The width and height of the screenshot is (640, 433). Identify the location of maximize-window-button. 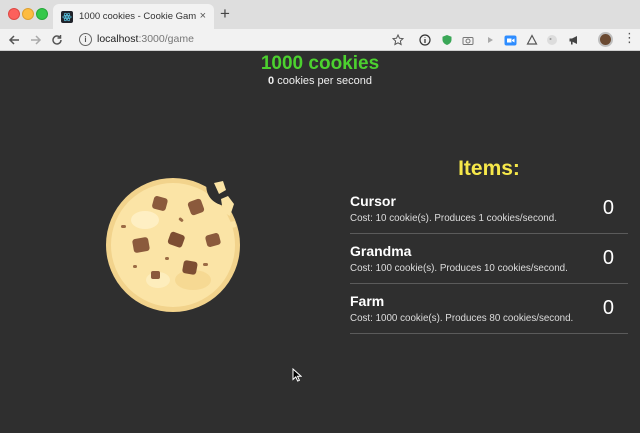
(42, 14).